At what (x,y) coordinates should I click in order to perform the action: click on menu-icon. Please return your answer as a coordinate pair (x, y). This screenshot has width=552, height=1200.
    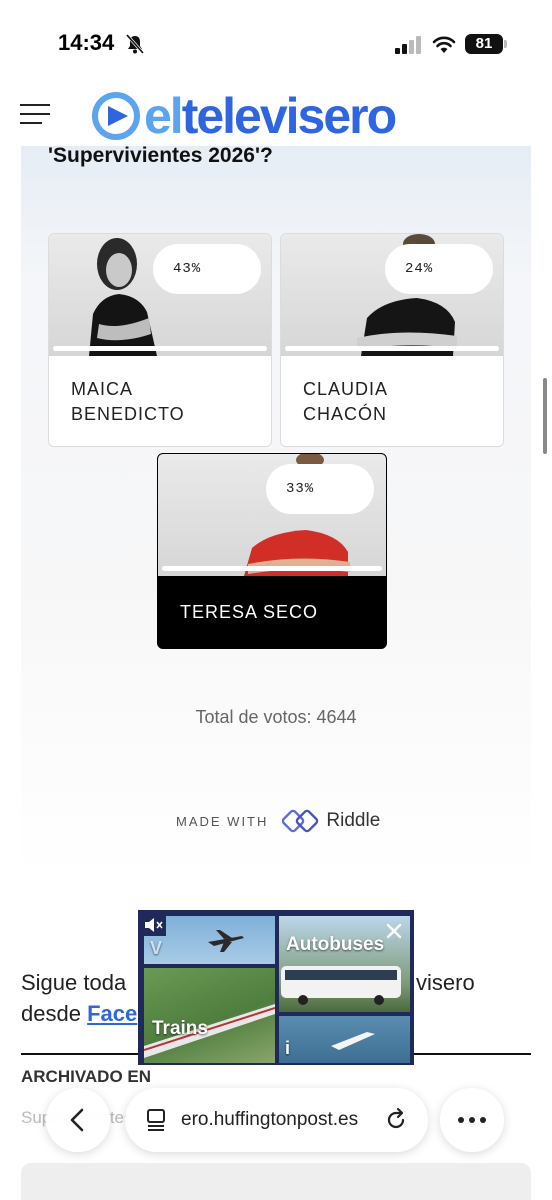
    Looking at the image, I should click on (35, 115).